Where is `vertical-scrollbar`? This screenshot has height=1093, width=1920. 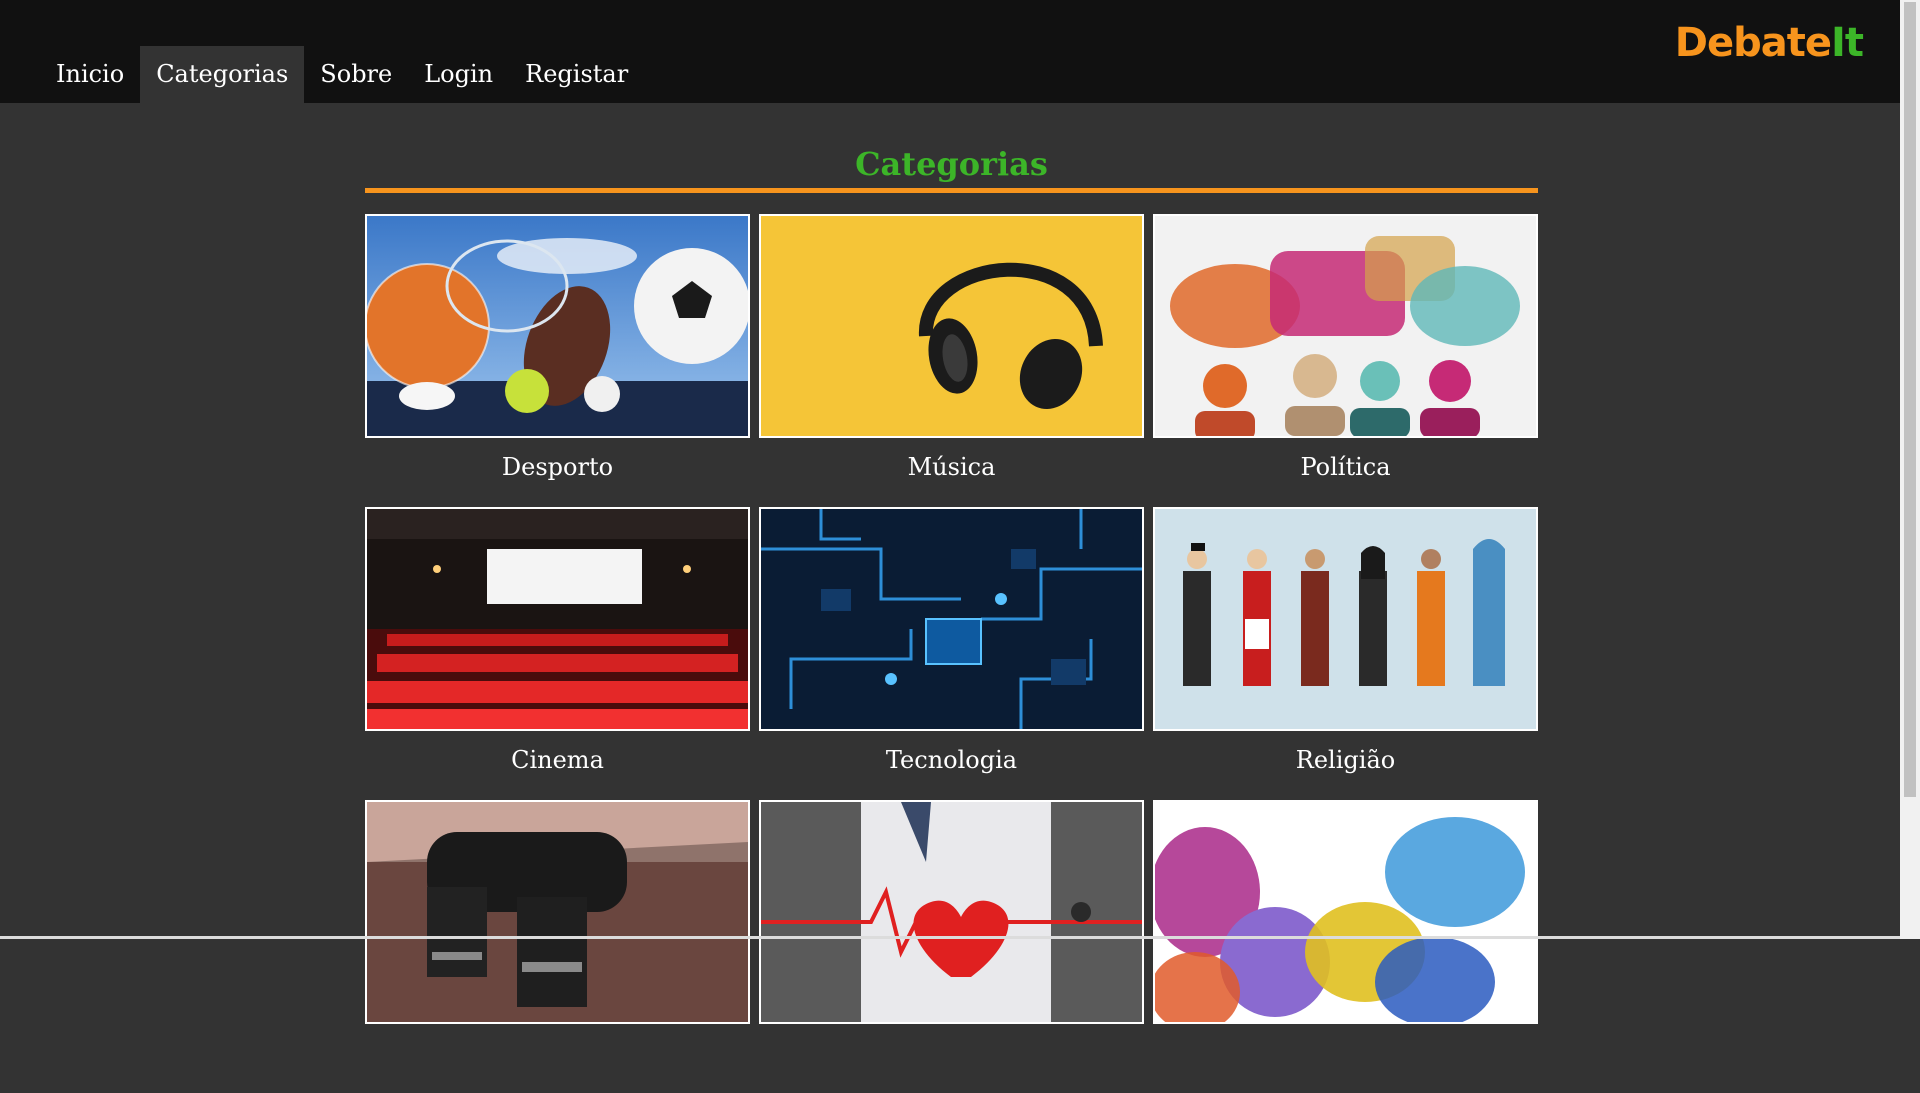
vertical-scrollbar is located at coordinates (1910, 469).